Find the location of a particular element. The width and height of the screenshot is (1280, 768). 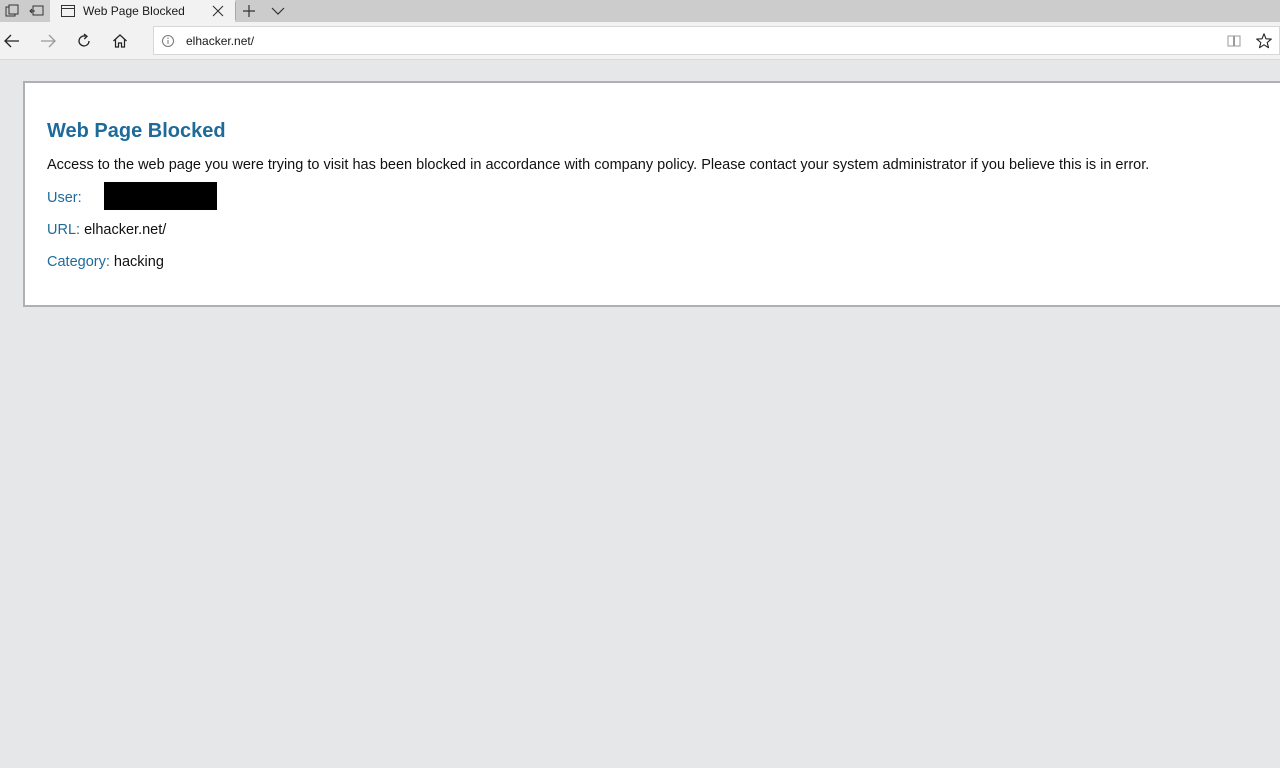

category-value: hacking is located at coordinates (138, 262).